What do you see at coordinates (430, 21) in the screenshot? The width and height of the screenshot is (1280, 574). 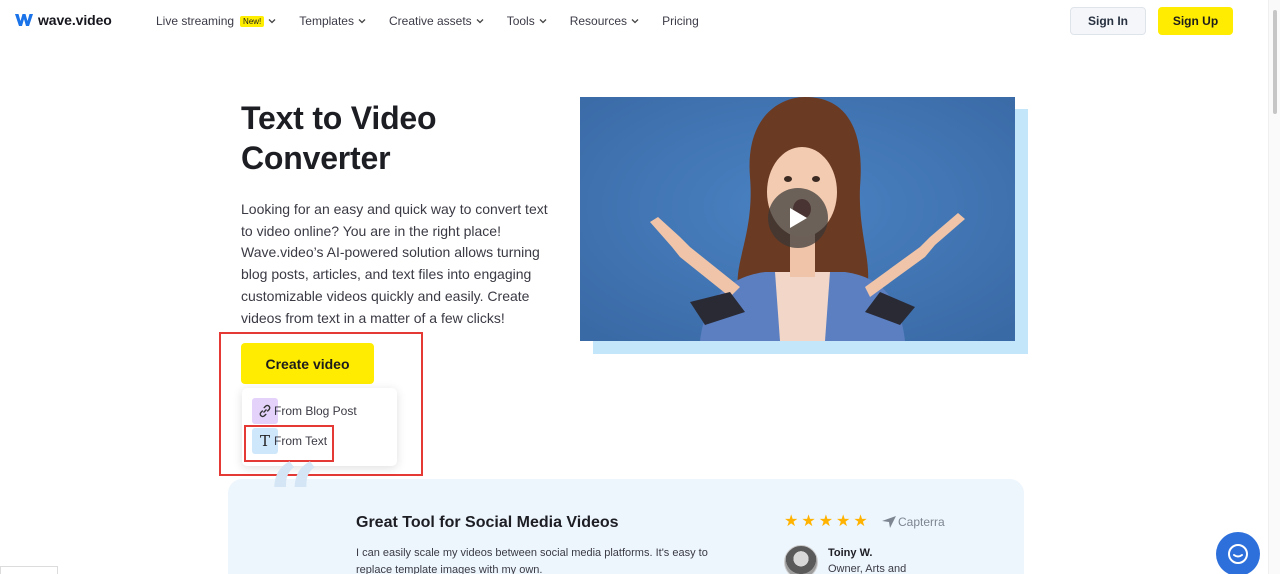 I see `nav-creative-assets-label: Creative assets` at bounding box center [430, 21].